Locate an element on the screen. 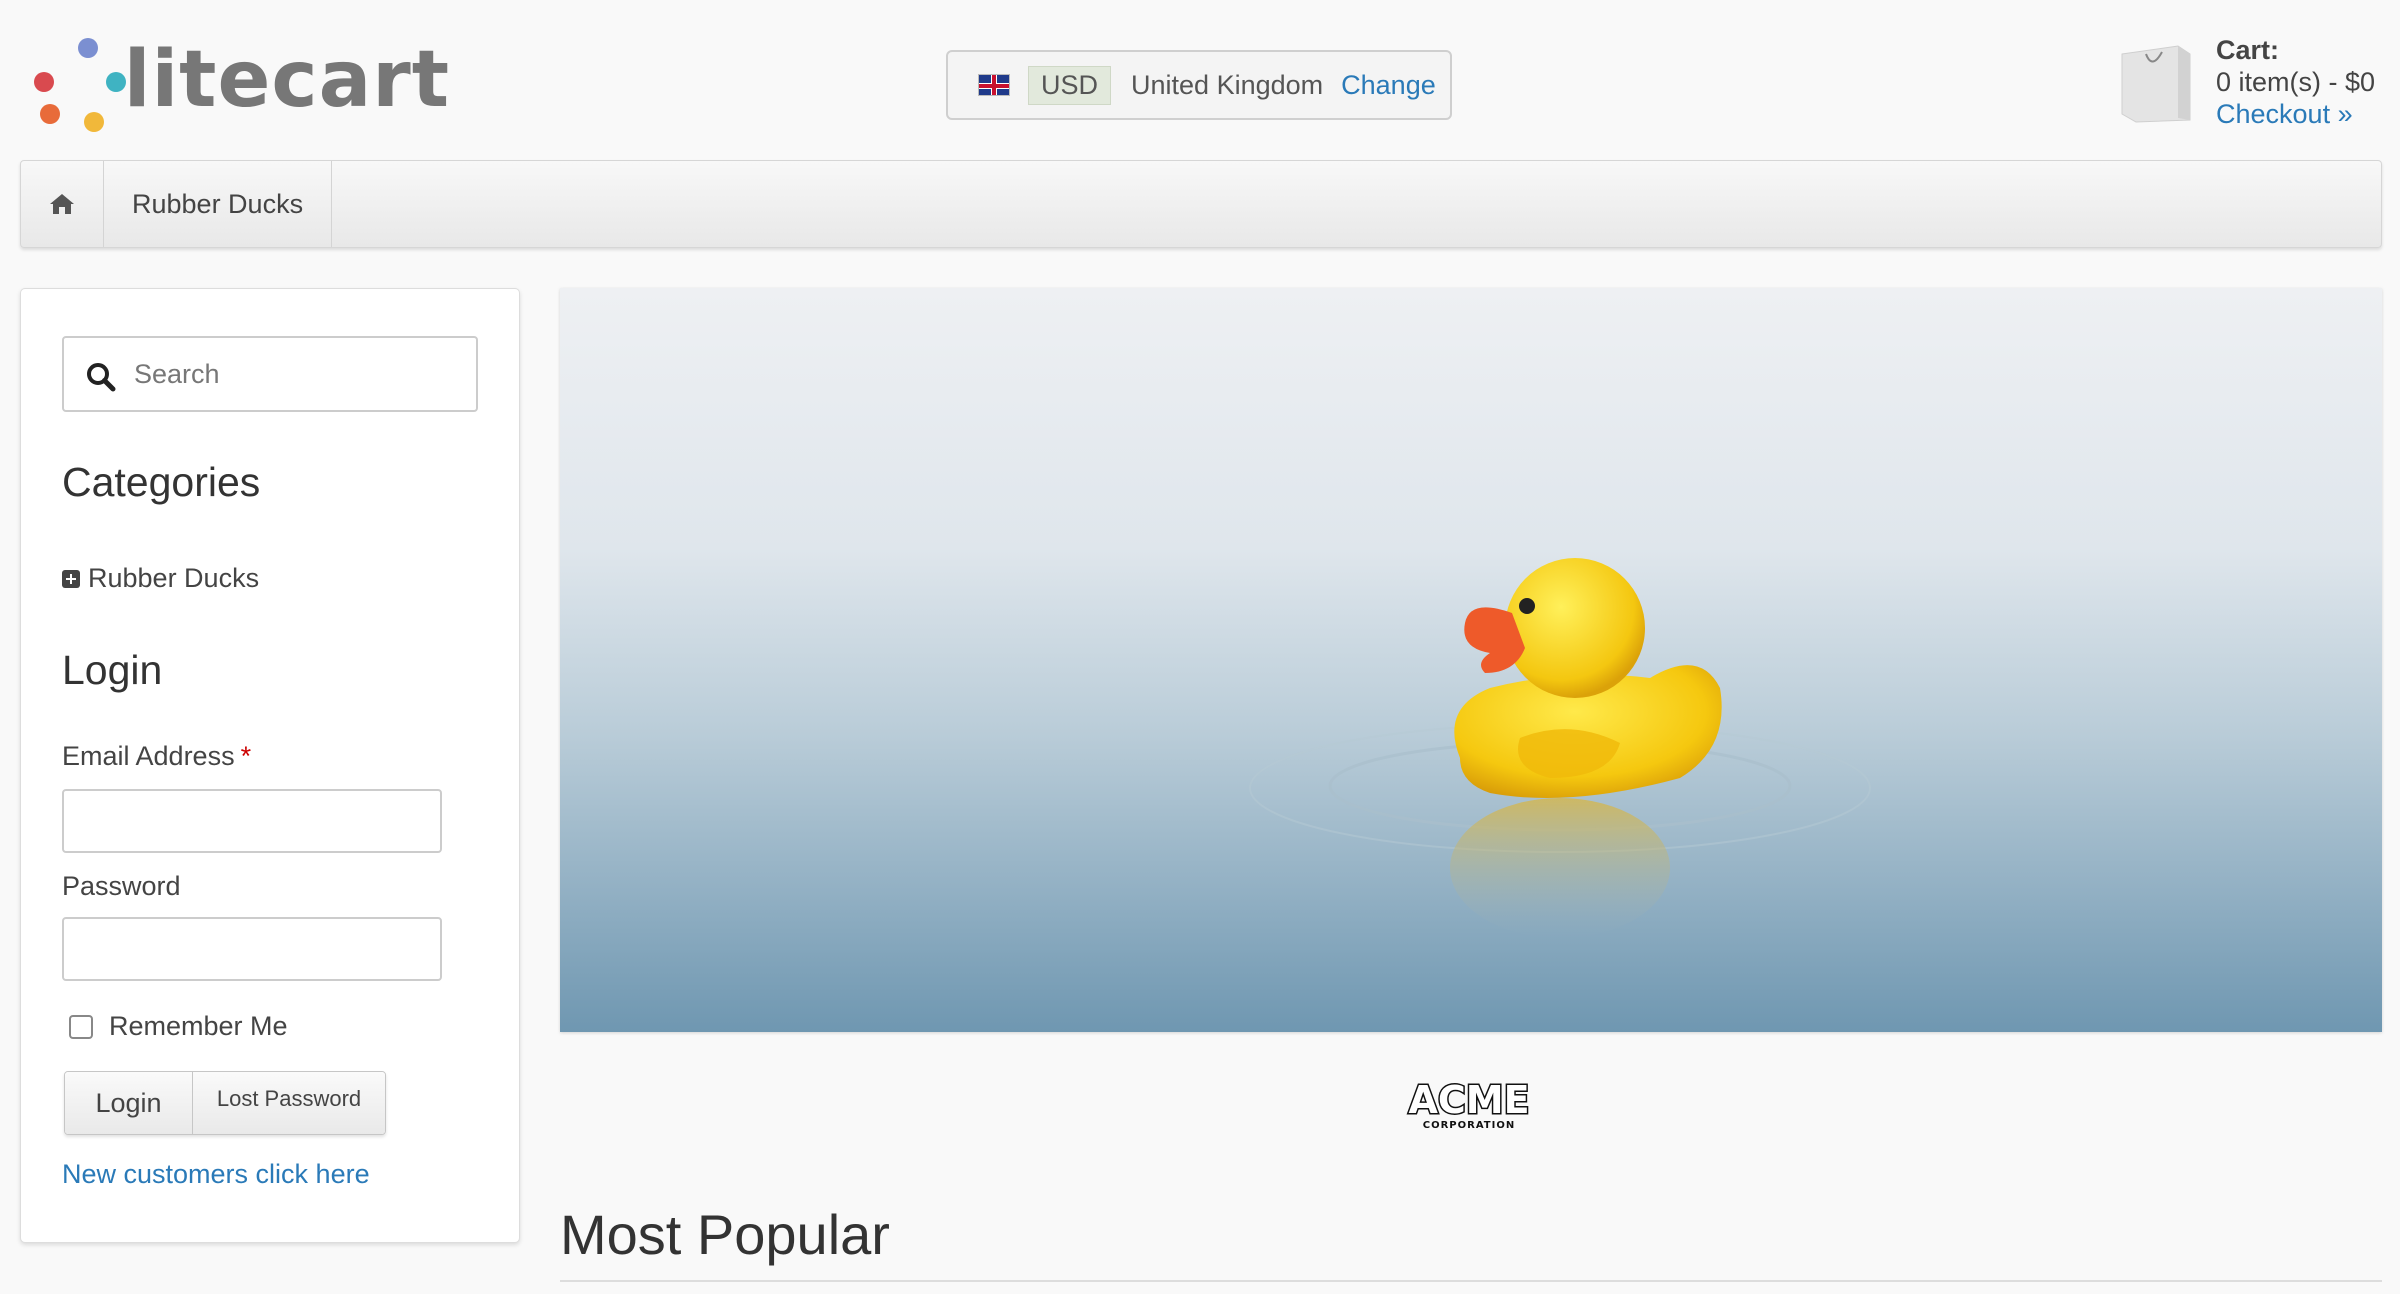  password-label: Password is located at coordinates (121, 886).